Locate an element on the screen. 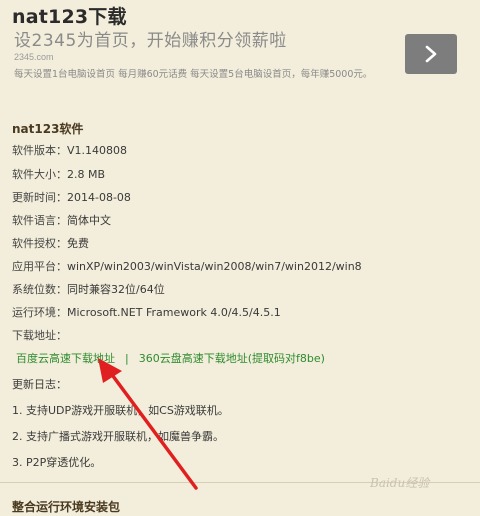 This screenshot has width=480, height=516. info-row-download: 下载地址： is located at coordinates (39, 335).